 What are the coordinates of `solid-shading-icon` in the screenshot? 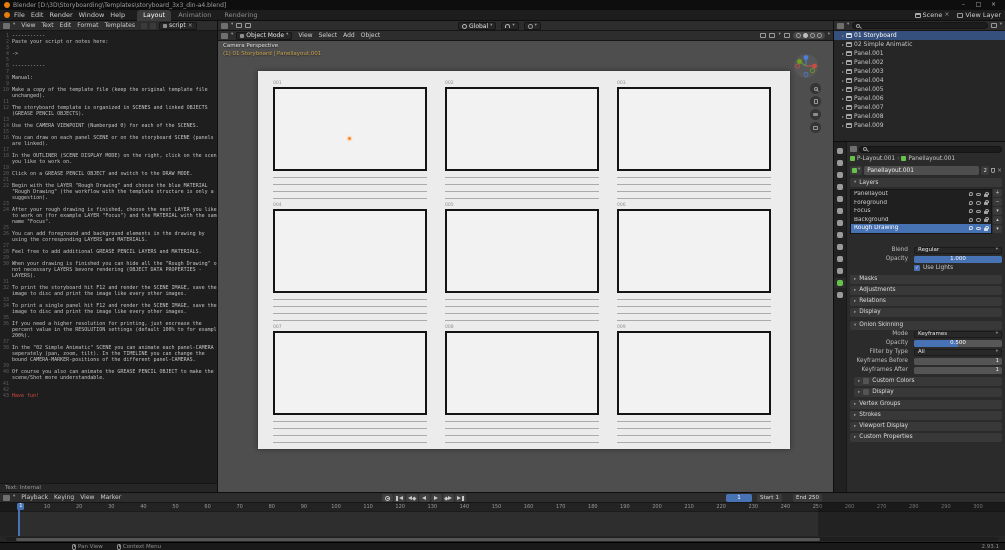 It's located at (805, 35).